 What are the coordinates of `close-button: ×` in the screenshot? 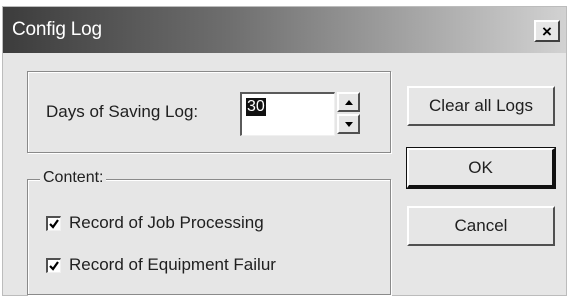 It's located at (547, 31).